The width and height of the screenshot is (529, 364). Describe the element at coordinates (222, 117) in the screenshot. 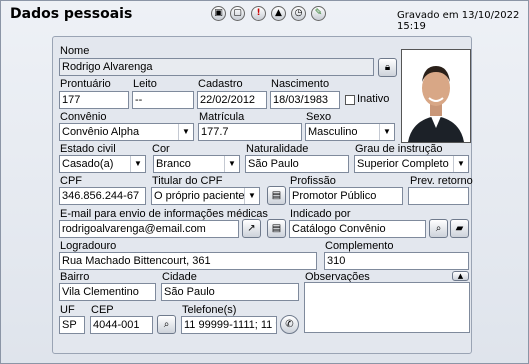

I see `matricula-label: Matrícula` at that location.